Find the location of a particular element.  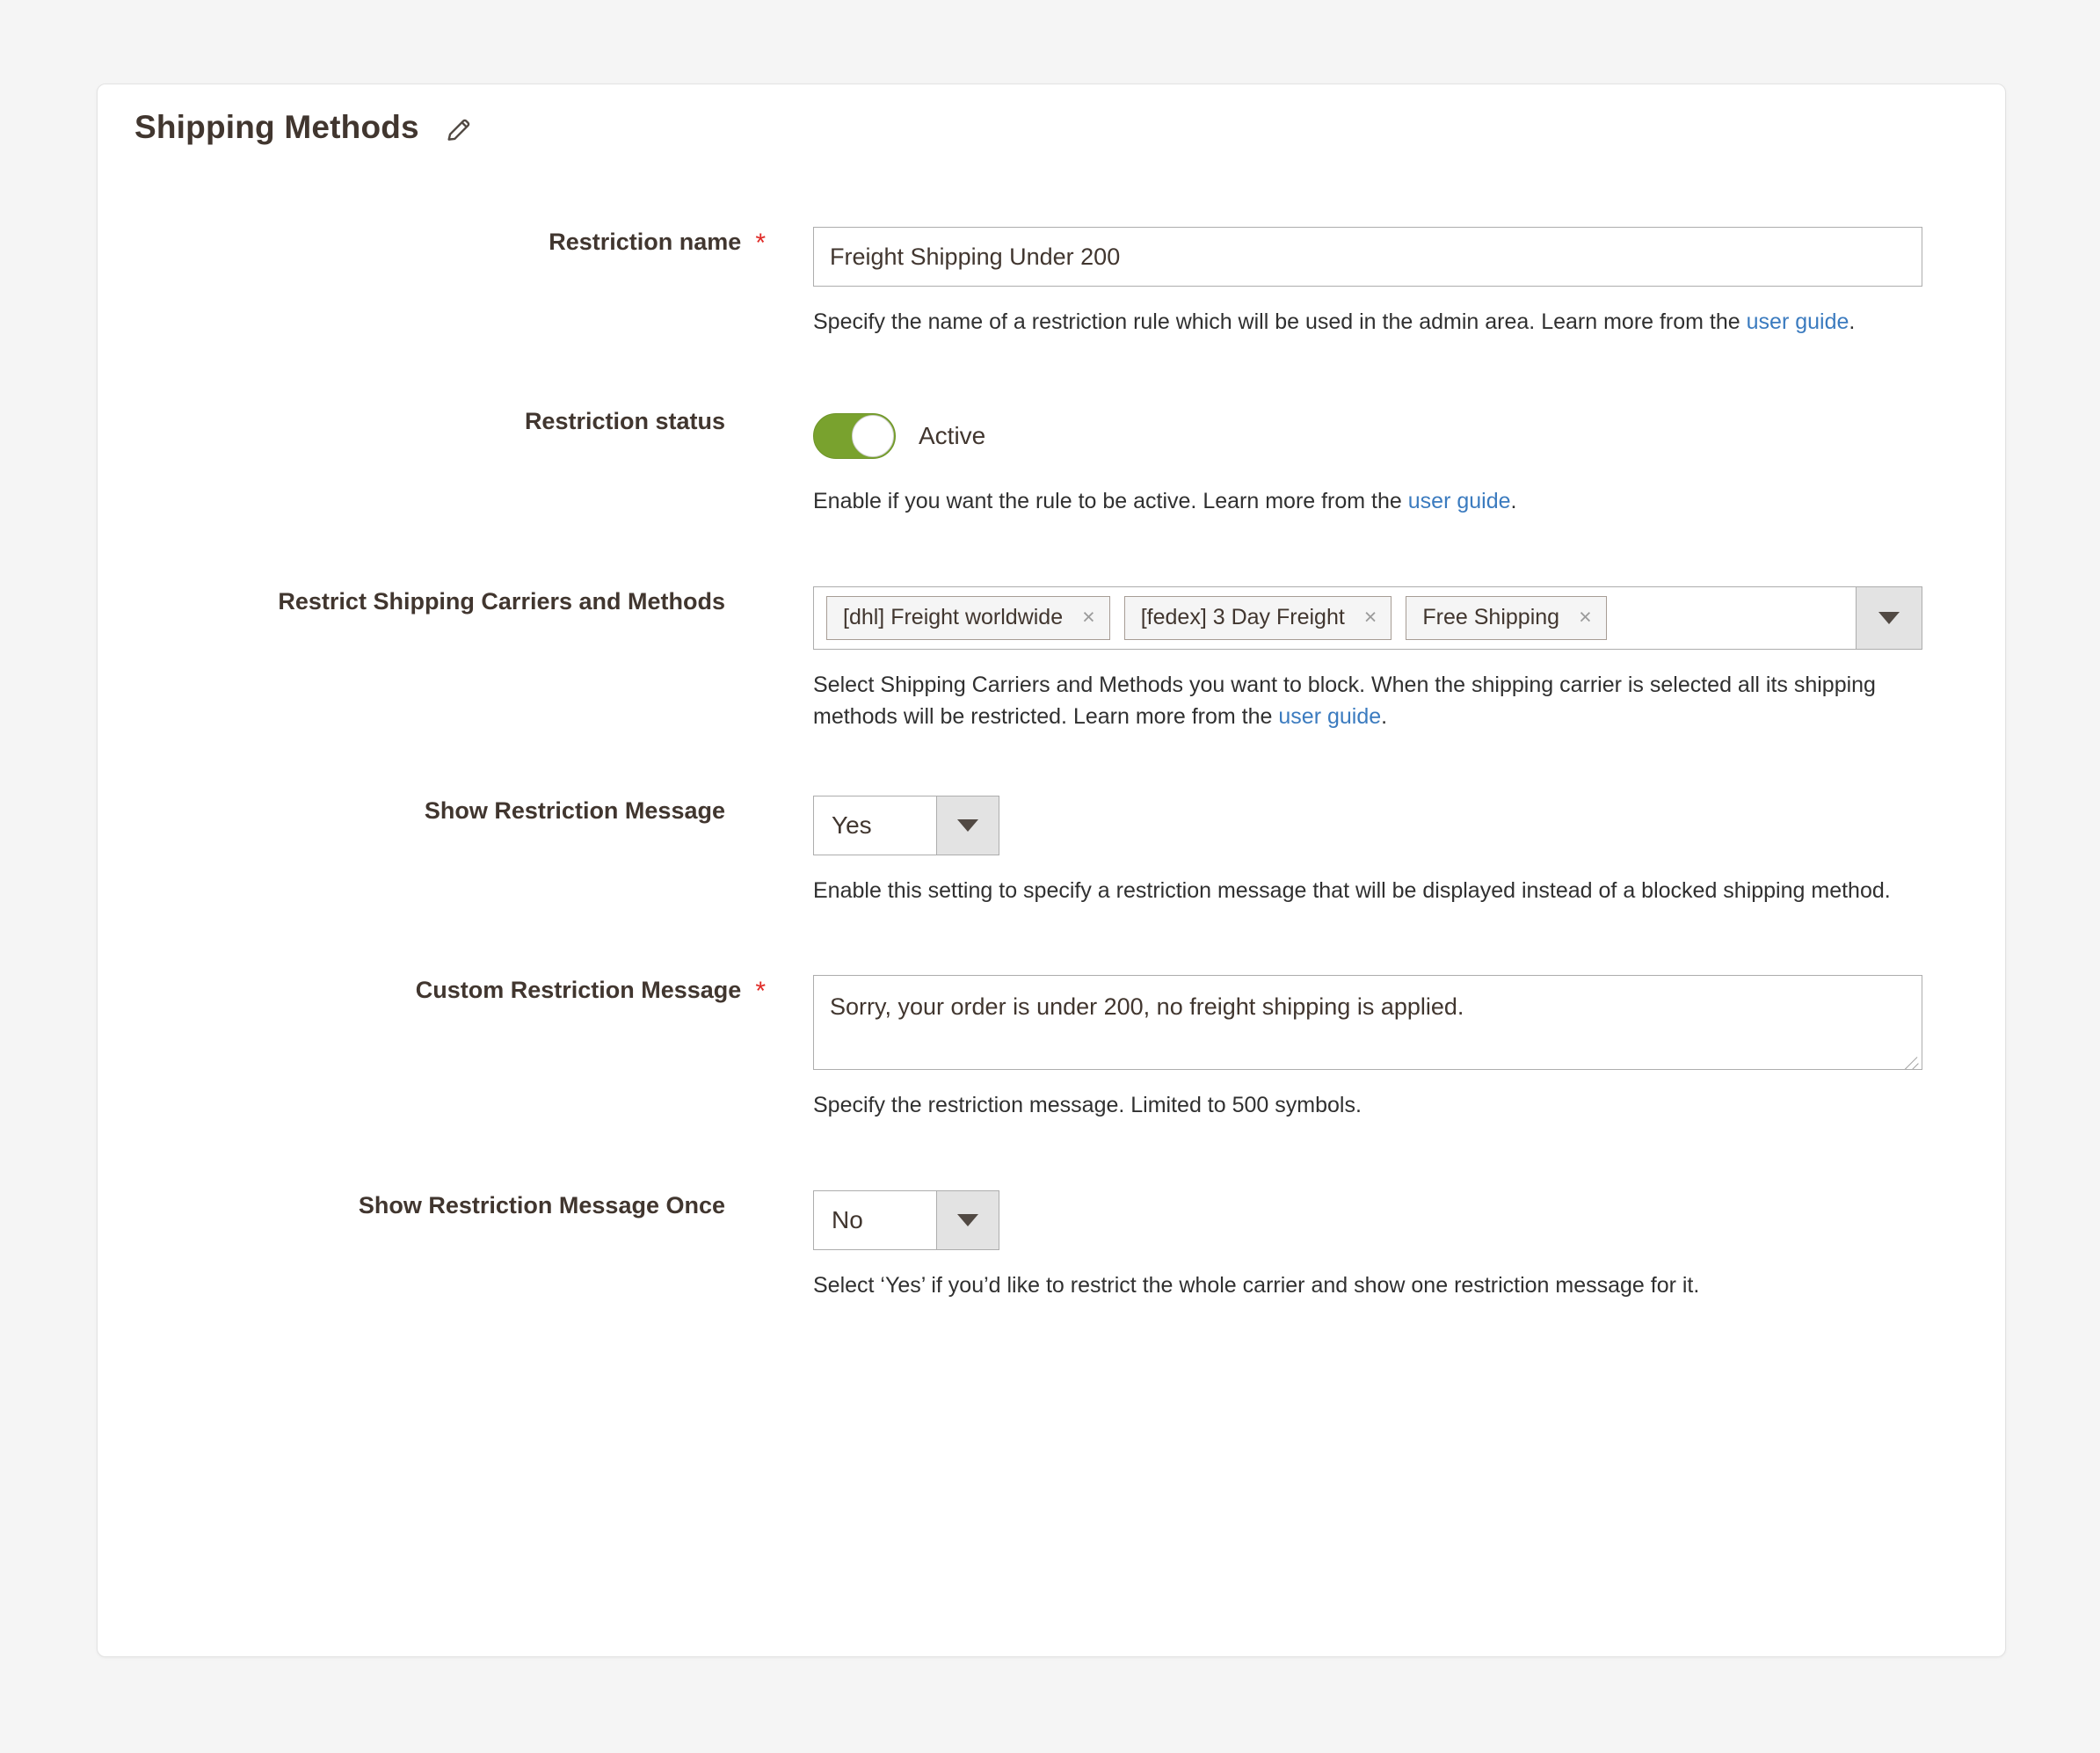

restriction-name-input is located at coordinates (1367, 257).